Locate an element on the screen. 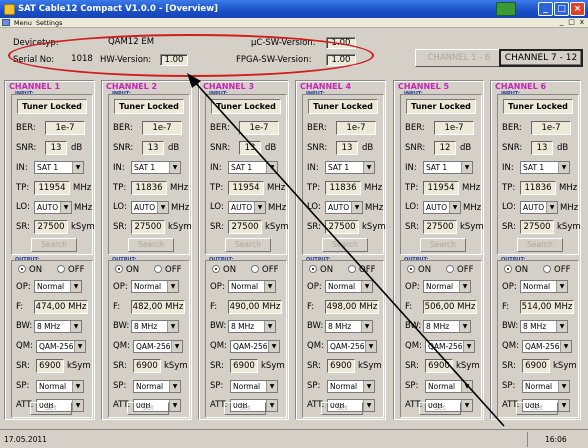  output-off-label: OFF is located at coordinates (173, 270).